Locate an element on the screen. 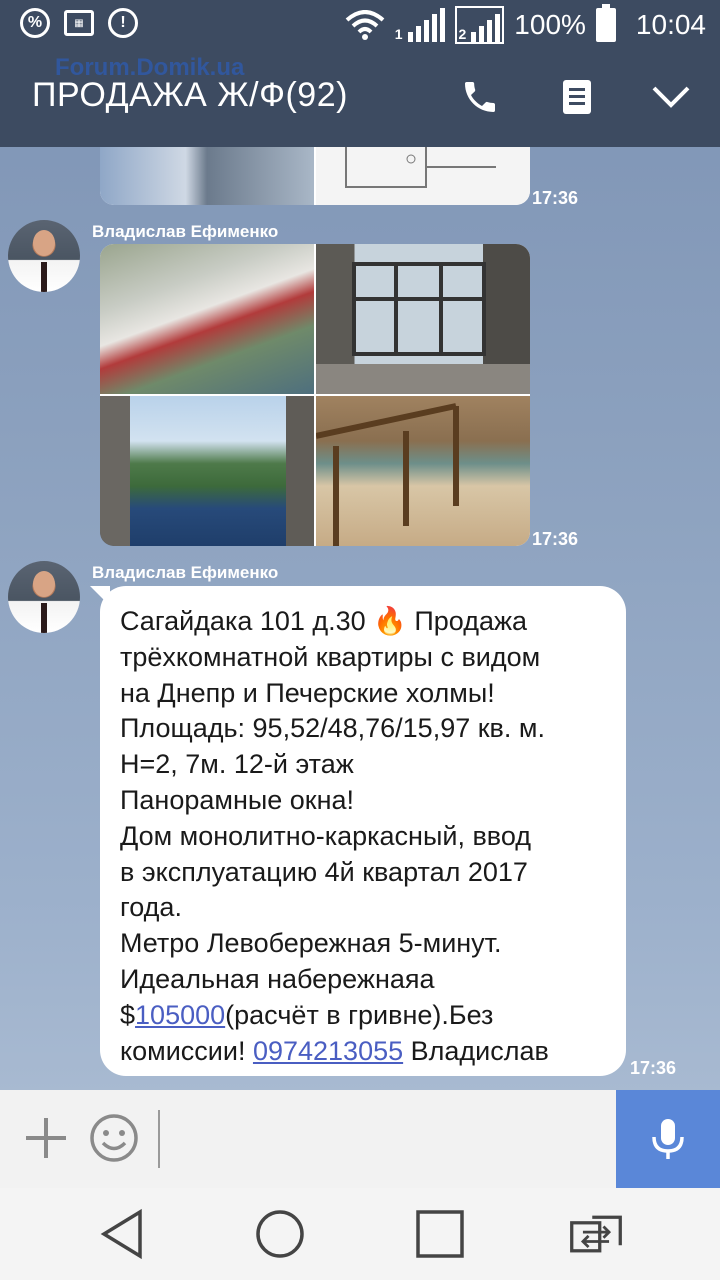 The width and height of the screenshot is (720, 1280). message-line: года. is located at coordinates (151, 907).